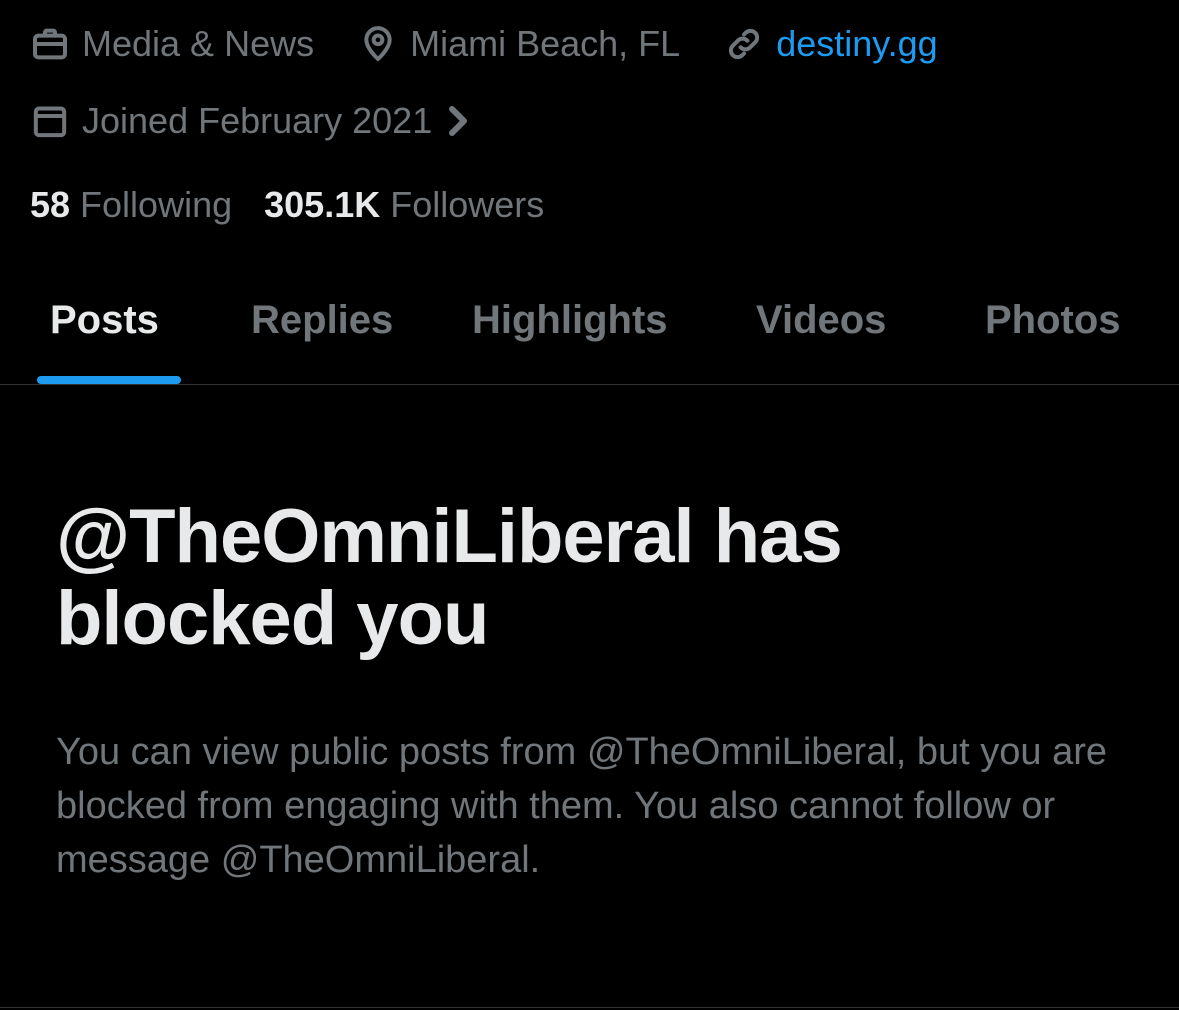  I want to click on followers-stat: 305.1K Followers, so click(404, 205).